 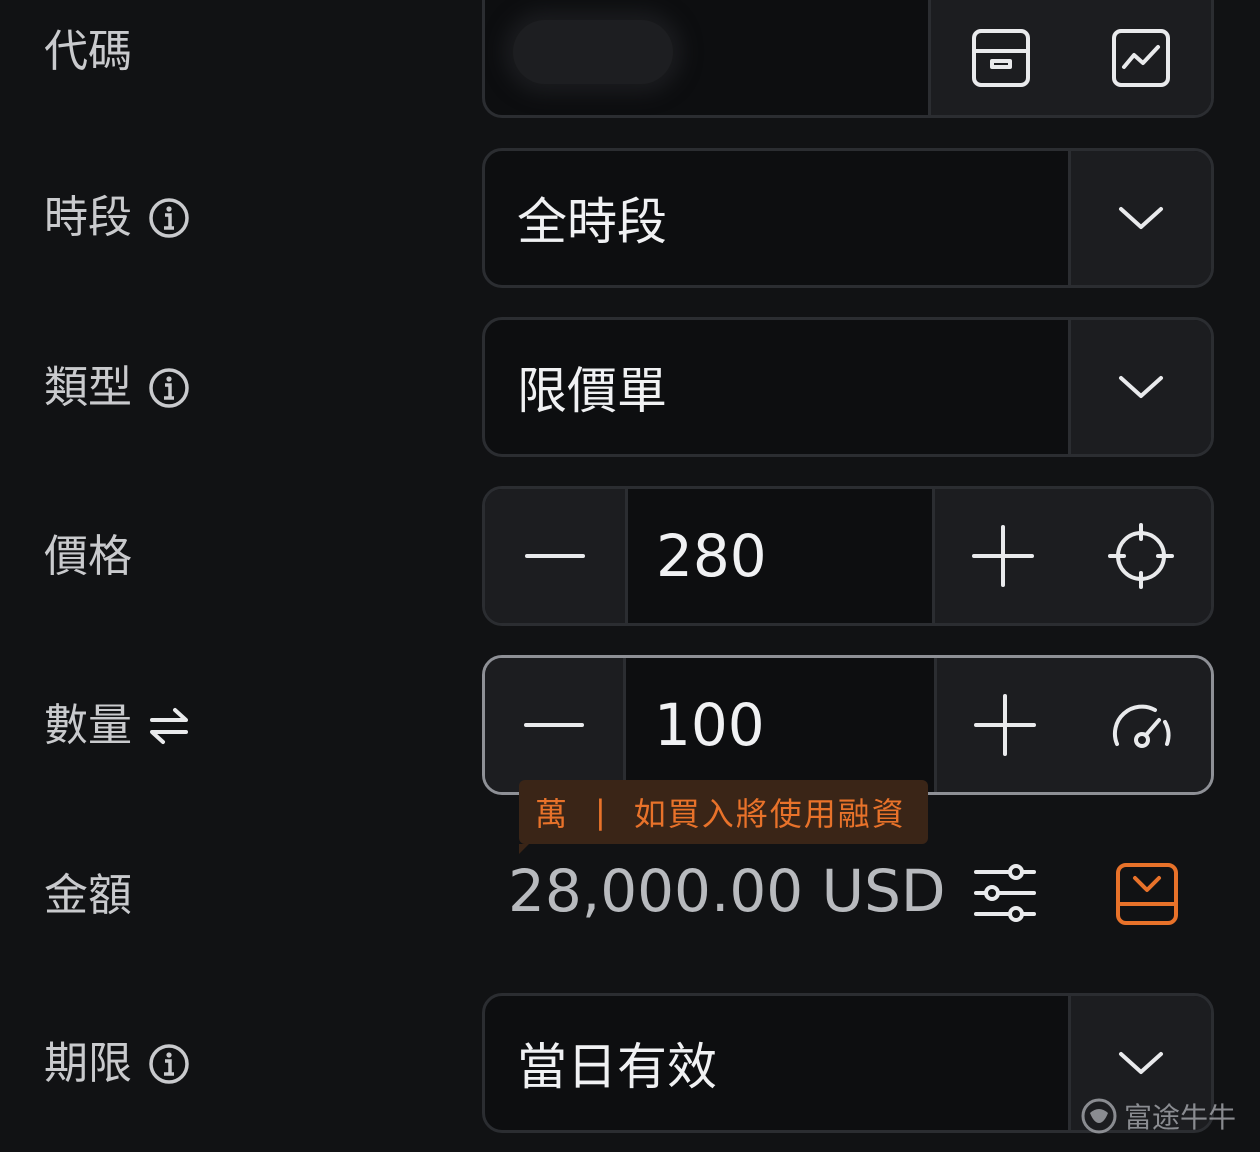 I want to click on code-field, so click(x=848, y=59).